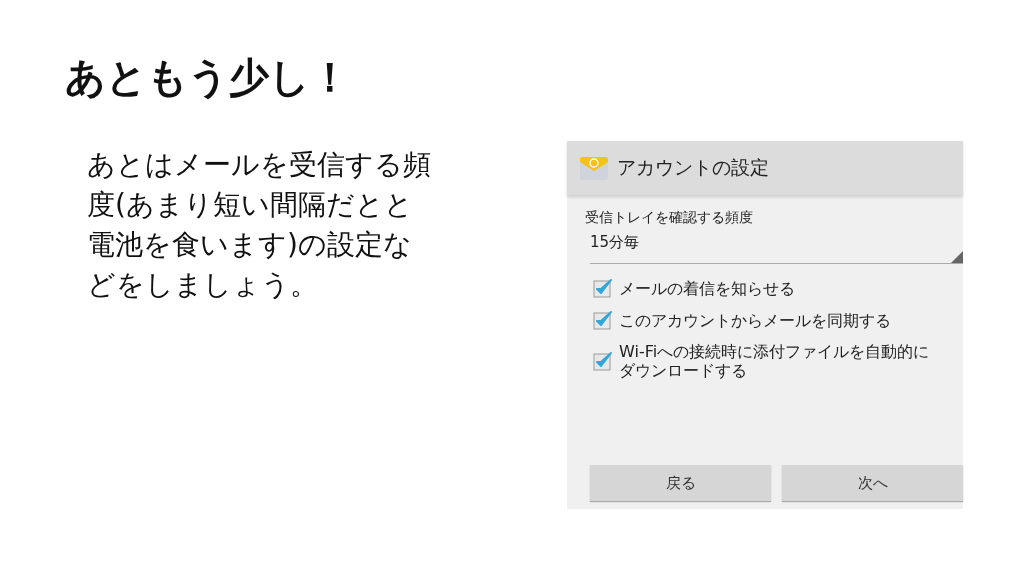 The width and height of the screenshot is (1024, 576). What do you see at coordinates (208, 77) in the screenshot?
I see `slide-title: あともう少し！` at bounding box center [208, 77].